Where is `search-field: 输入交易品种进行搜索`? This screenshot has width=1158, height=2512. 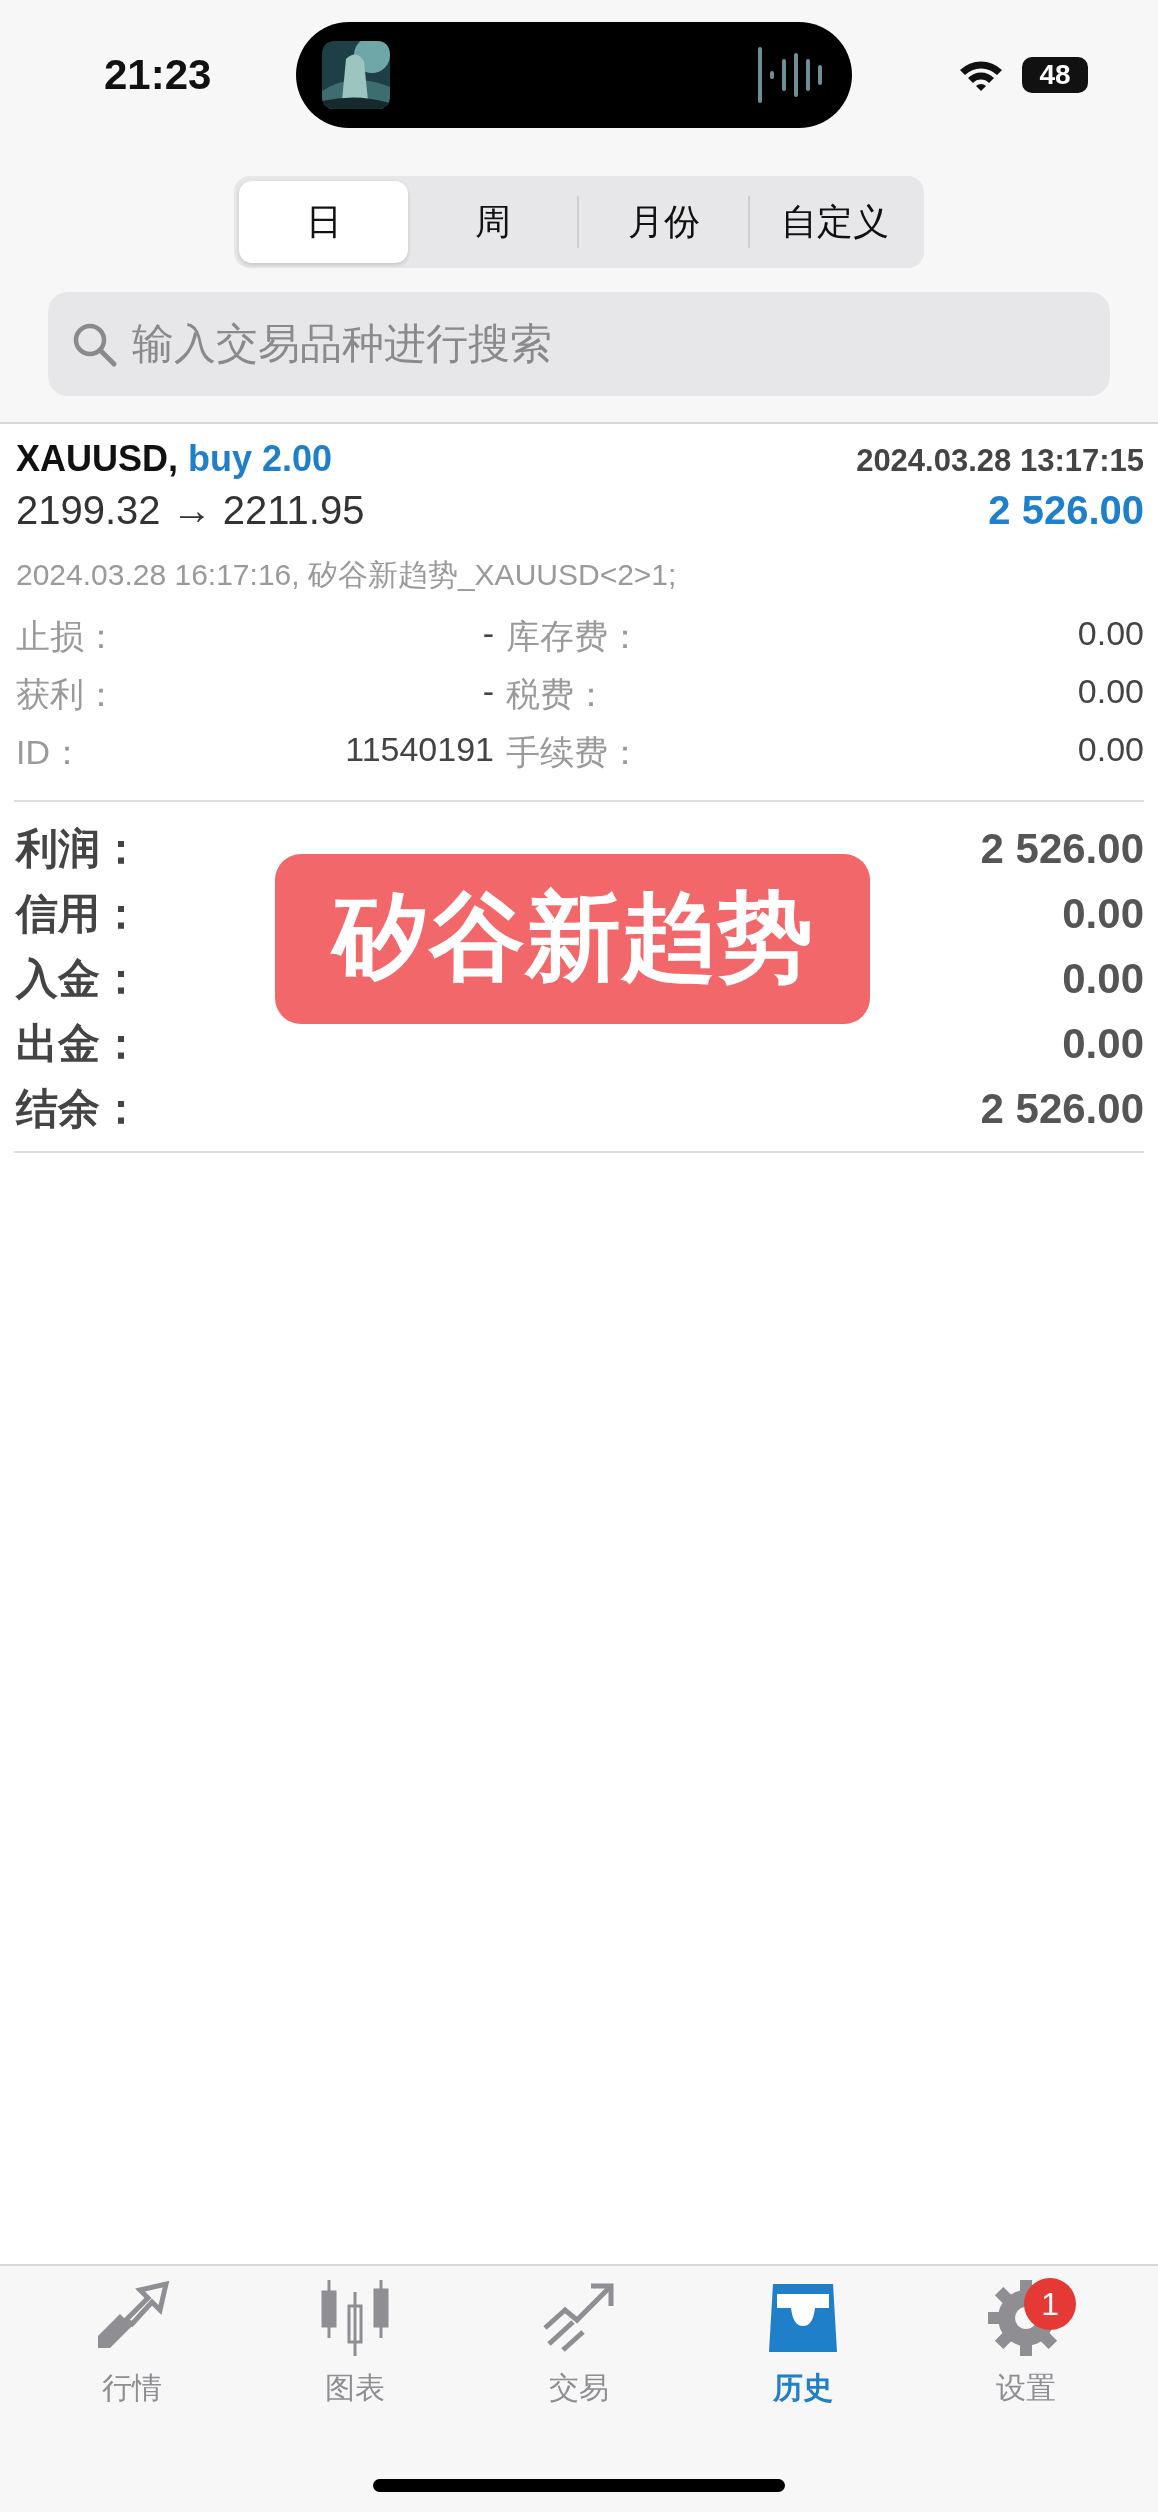 search-field: 输入交易品种进行搜索 is located at coordinates (579, 344).